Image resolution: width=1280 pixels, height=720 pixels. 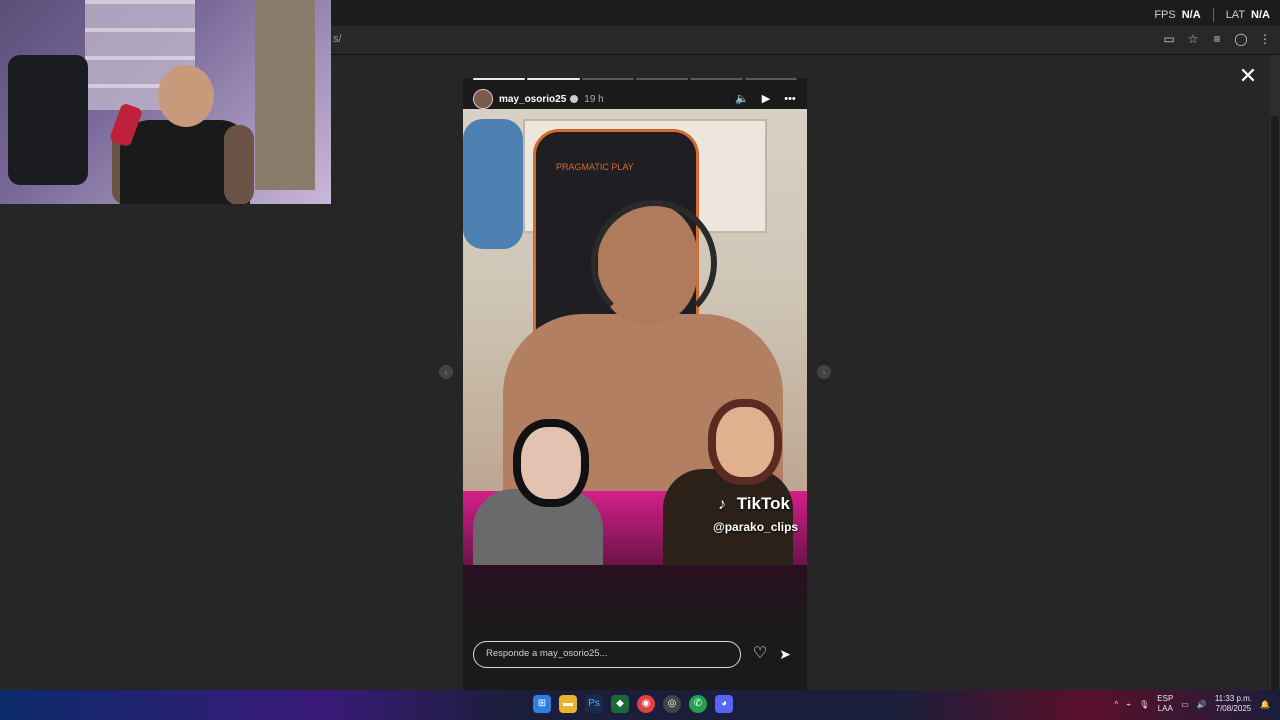 What do you see at coordinates (532, 99) in the screenshot?
I see `story-username: may_osorio25` at bounding box center [532, 99].